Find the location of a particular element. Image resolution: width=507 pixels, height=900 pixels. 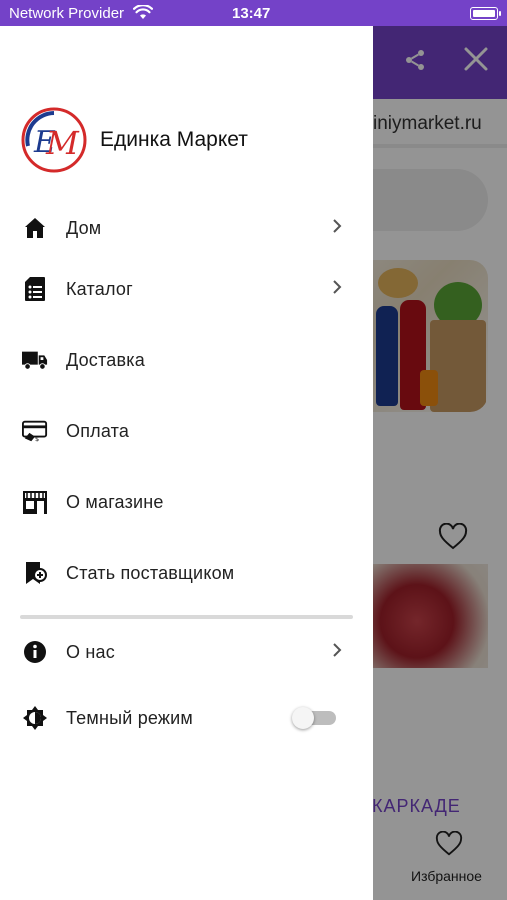

wifi-icon is located at coordinates (143, 14).